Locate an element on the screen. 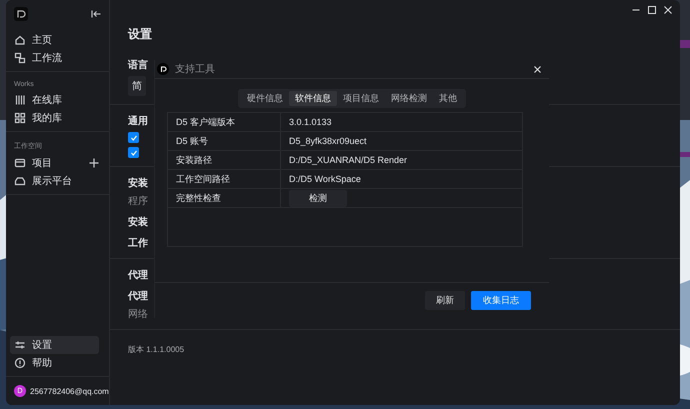 This screenshot has height=409, width=690. sidebar-item: 工作流 is located at coordinates (54, 58).